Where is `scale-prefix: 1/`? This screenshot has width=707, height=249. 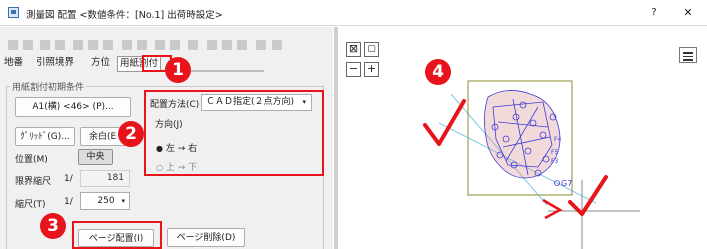 scale-prefix: 1/ is located at coordinates (68, 202).